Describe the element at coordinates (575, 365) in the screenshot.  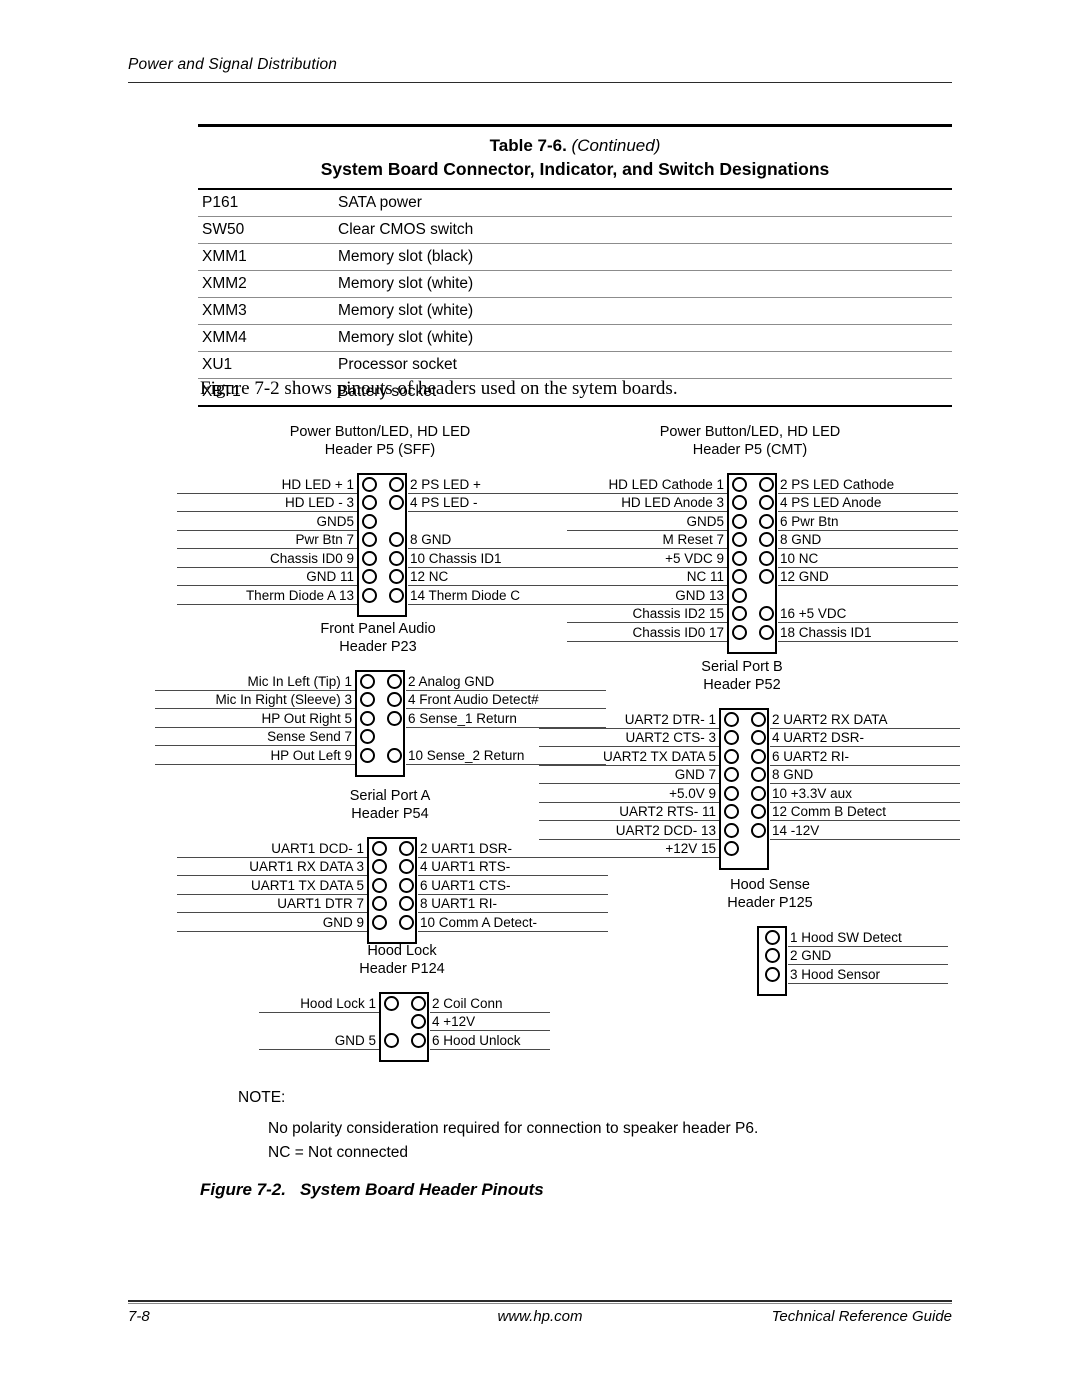
I see `table-row: XU1 Processor socket` at that location.